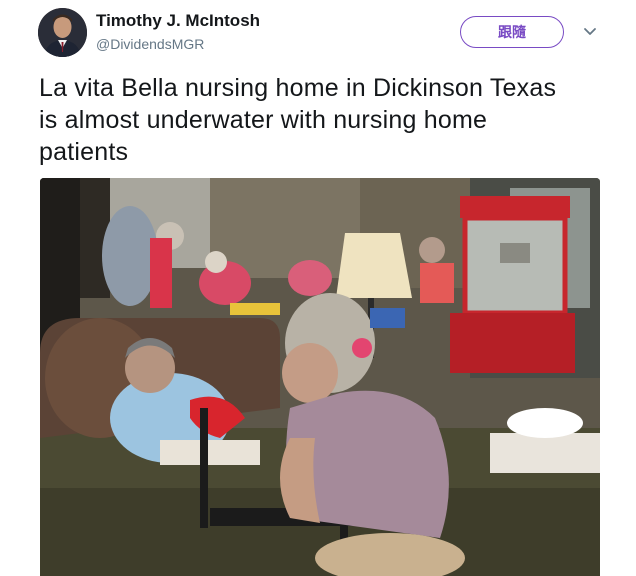 The width and height of the screenshot is (636, 576). Describe the element at coordinates (263, 120) in the screenshot. I see `tweet-text-line: is almost underwater with nursing home` at that location.